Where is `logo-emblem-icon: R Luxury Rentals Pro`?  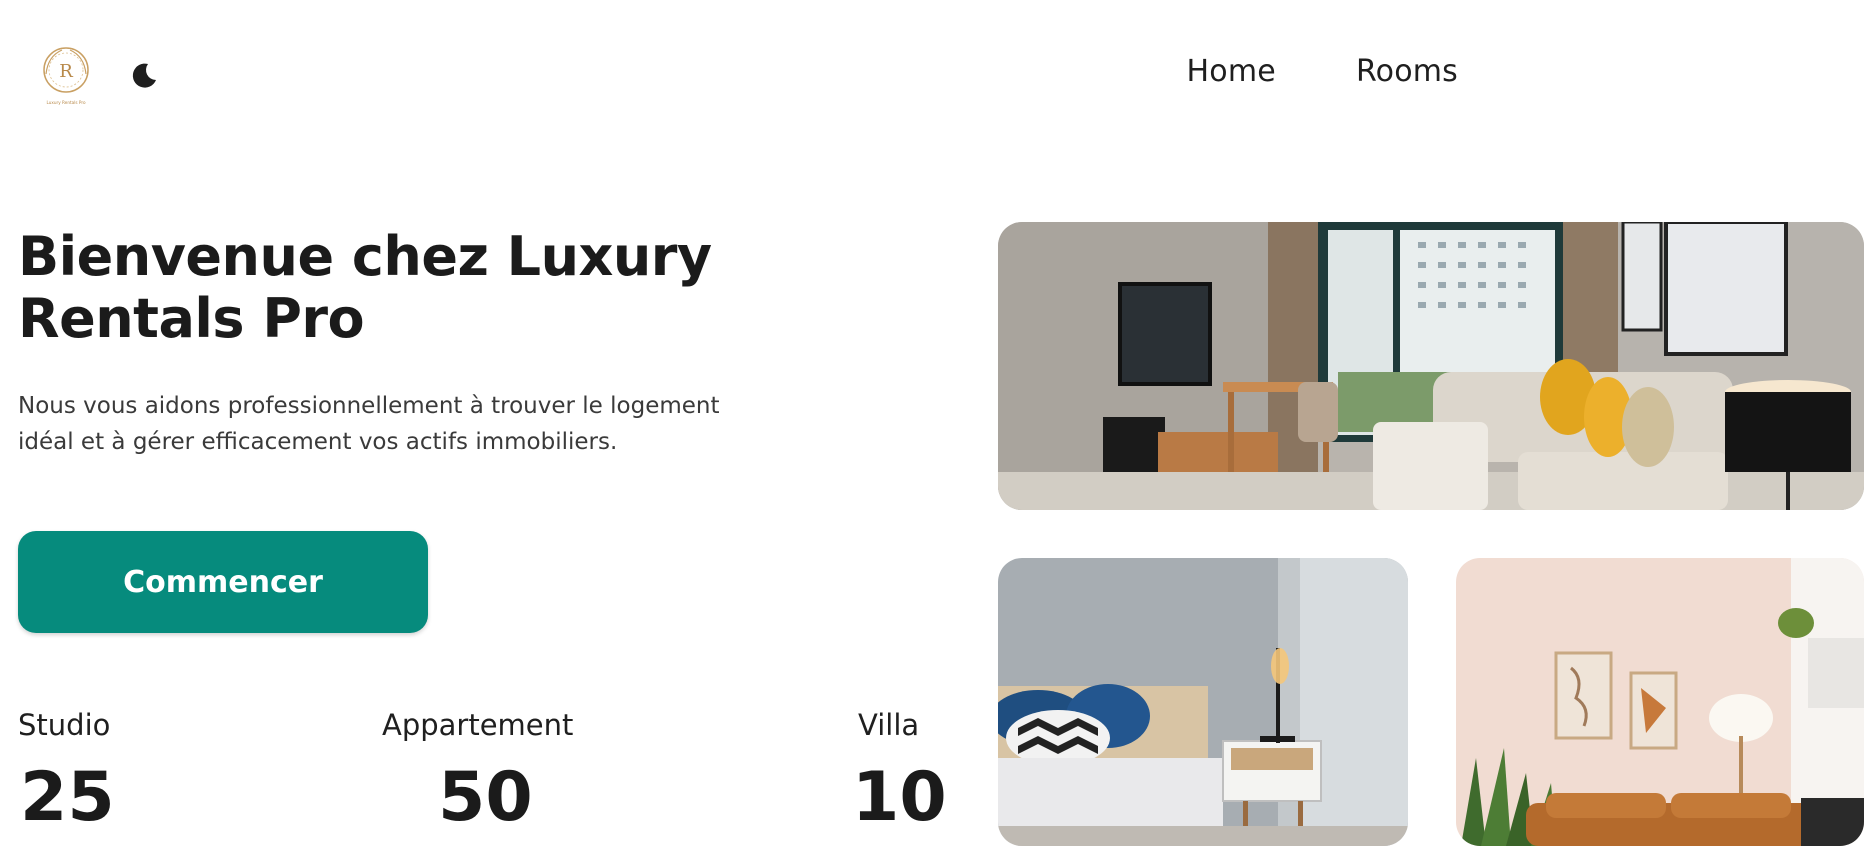 logo-emblem-icon: R Luxury Rentals Pro is located at coordinates (66, 76).